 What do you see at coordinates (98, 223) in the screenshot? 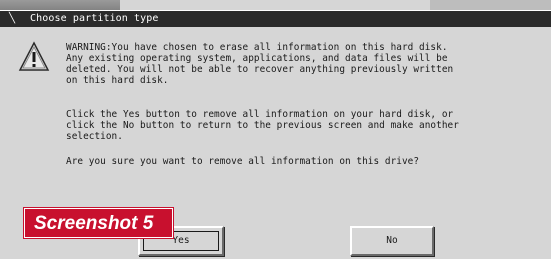
I see `screenshot-caption-badge: Screenshot 5` at bounding box center [98, 223].